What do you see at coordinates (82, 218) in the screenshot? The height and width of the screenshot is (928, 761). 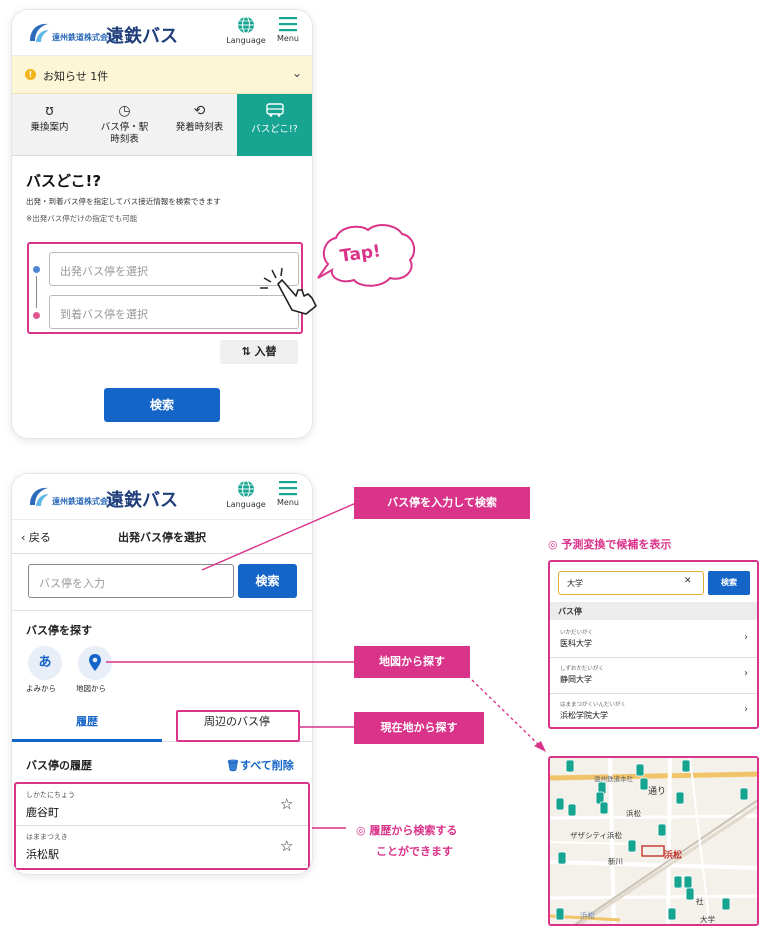 I see `page-note: ※出発バス停だけの指定でも可能` at bounding box center [82, 218].